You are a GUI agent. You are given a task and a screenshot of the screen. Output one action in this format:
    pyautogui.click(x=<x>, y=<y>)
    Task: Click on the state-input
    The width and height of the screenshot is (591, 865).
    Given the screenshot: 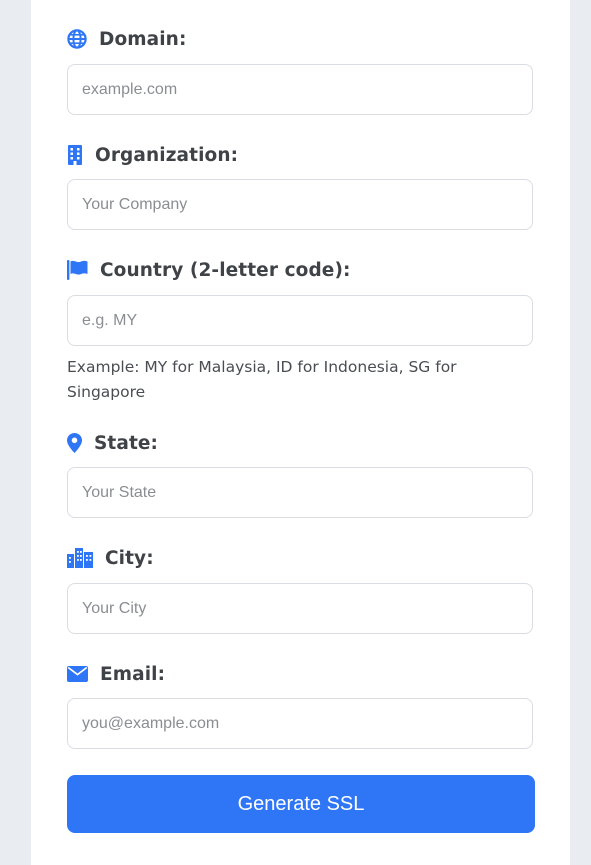 What is the action you would take?
    pyautogui.click(x=300, y=492)
    